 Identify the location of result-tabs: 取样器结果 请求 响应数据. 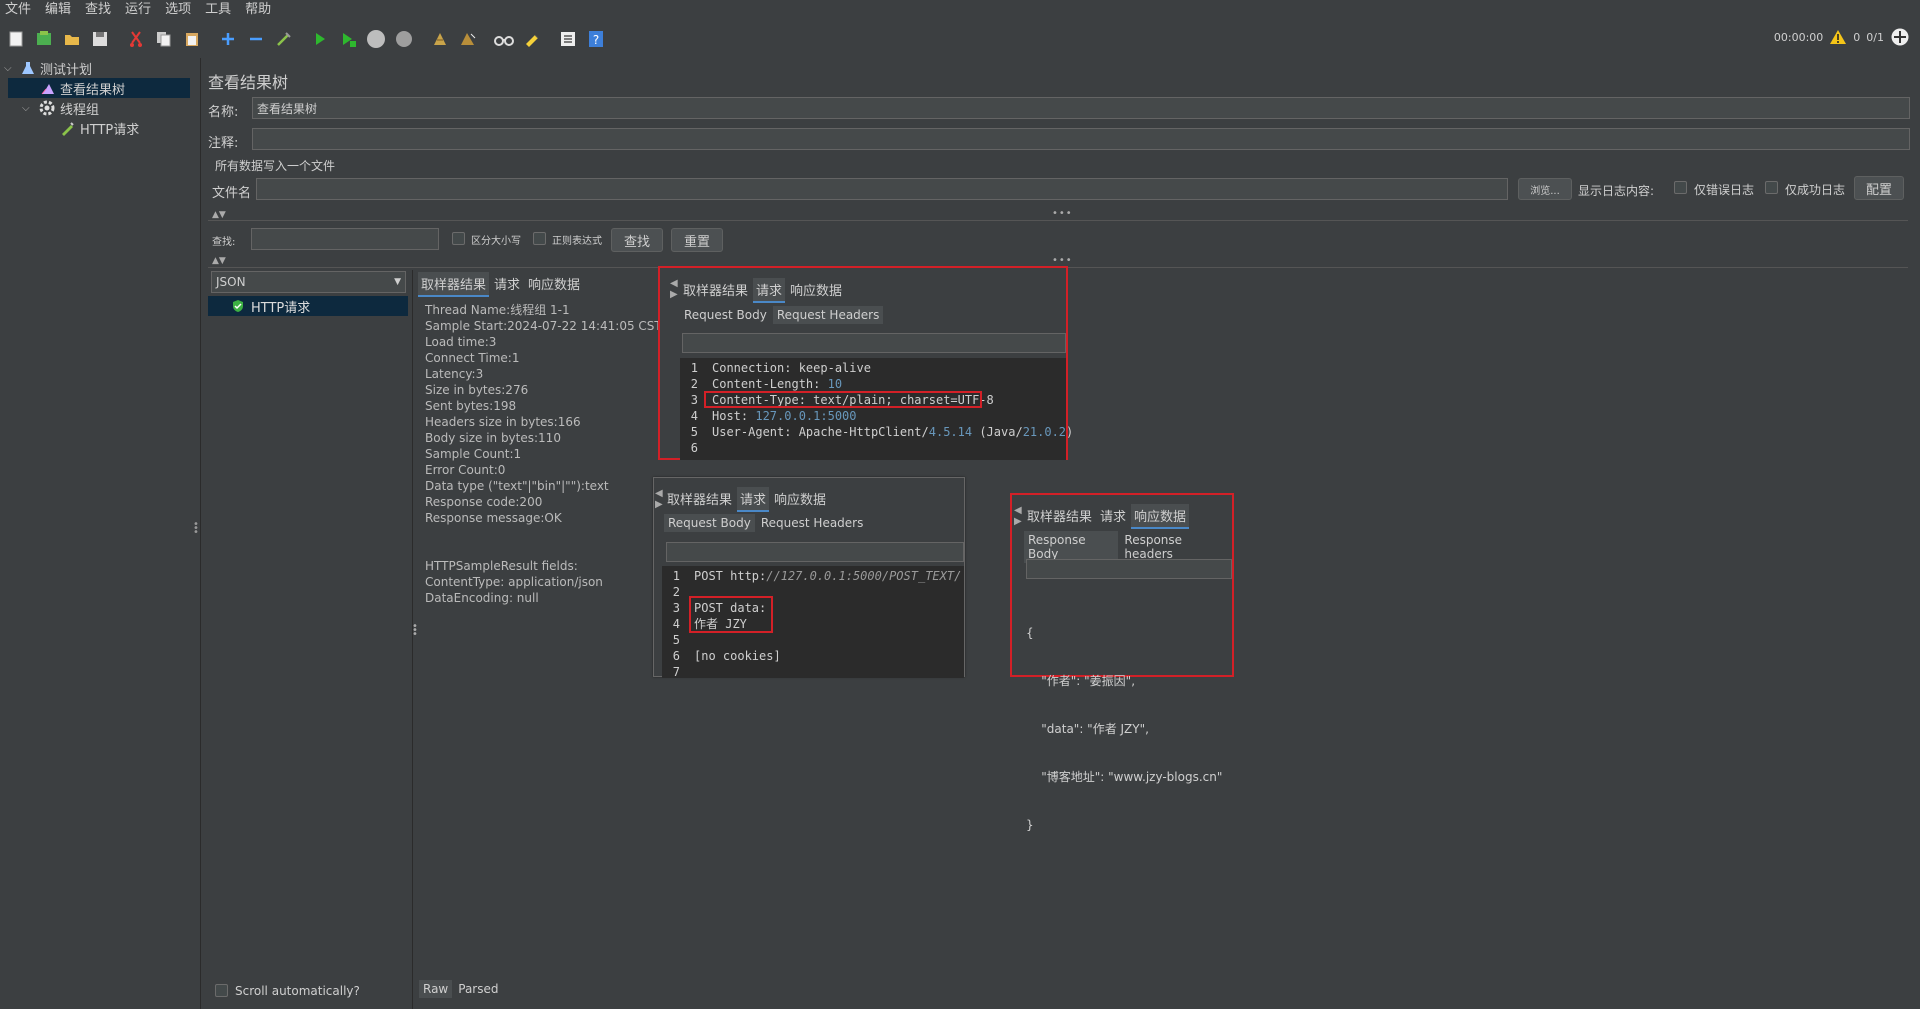
(500, 284).